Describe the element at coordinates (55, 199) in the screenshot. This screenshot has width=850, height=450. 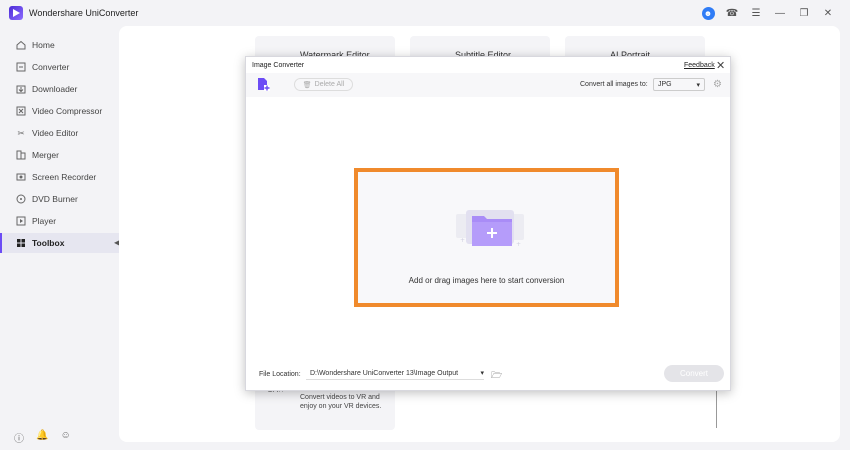
I see `sidebar-item-label: DVD Burner` at that location.